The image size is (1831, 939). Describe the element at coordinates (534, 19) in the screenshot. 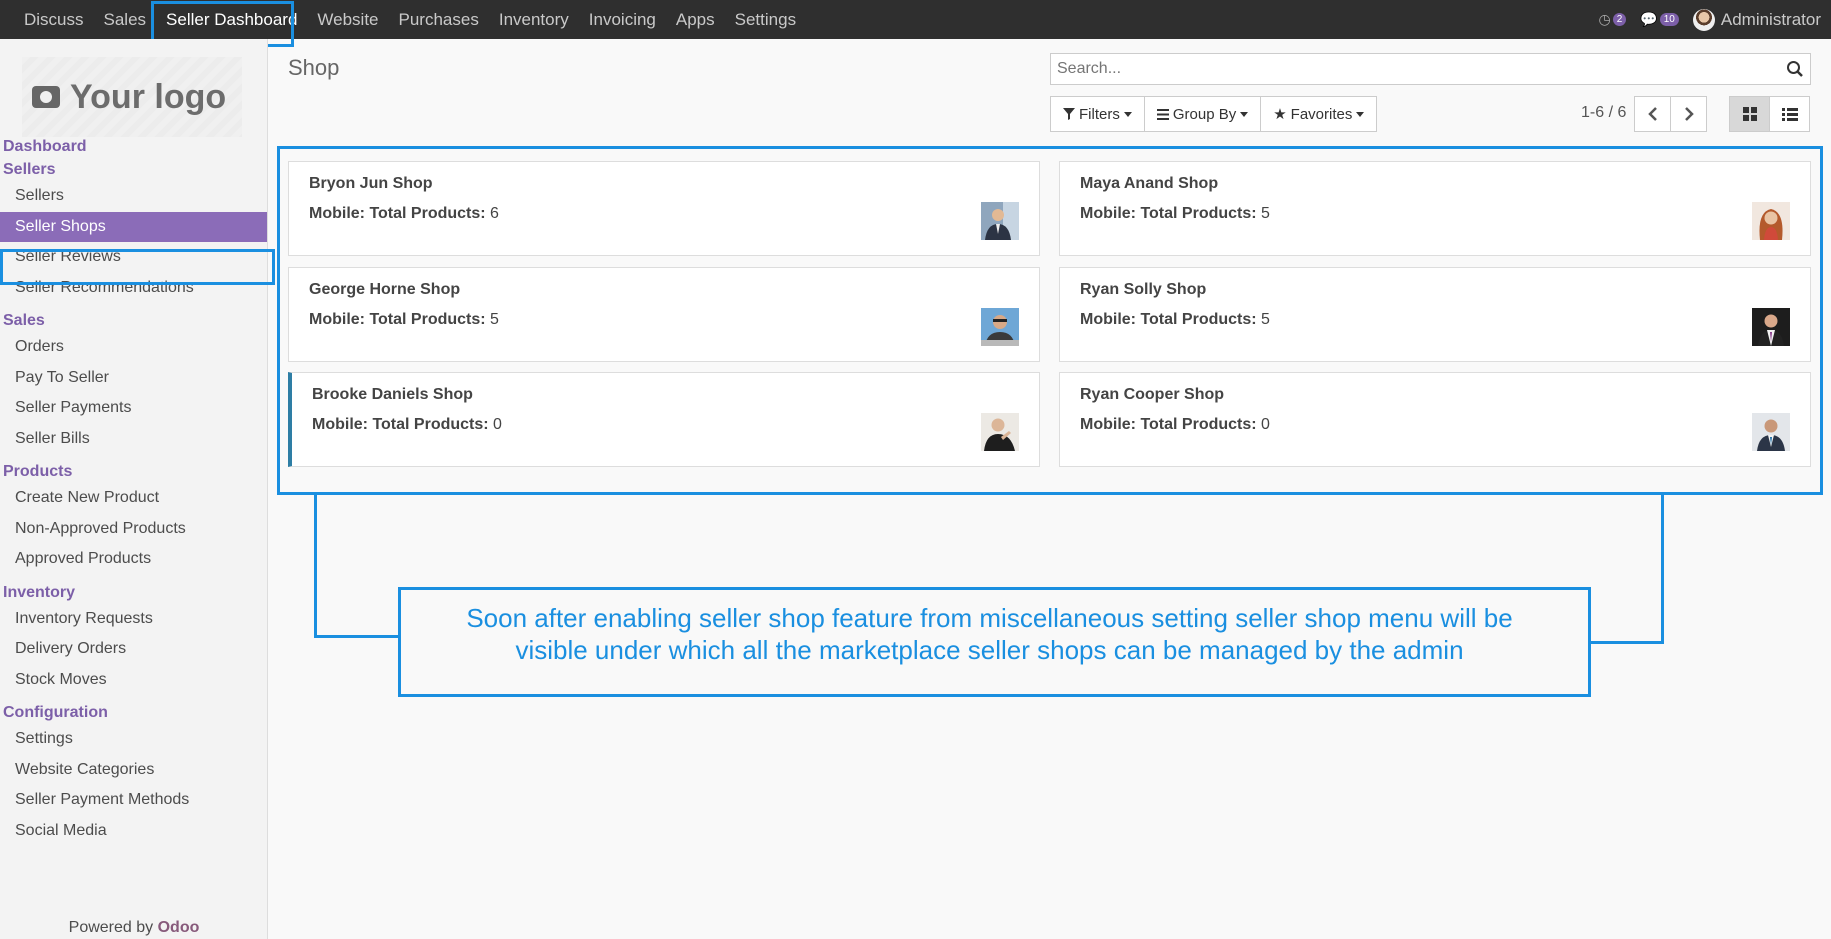

I see `menu-inventory: Inventory` at that location.